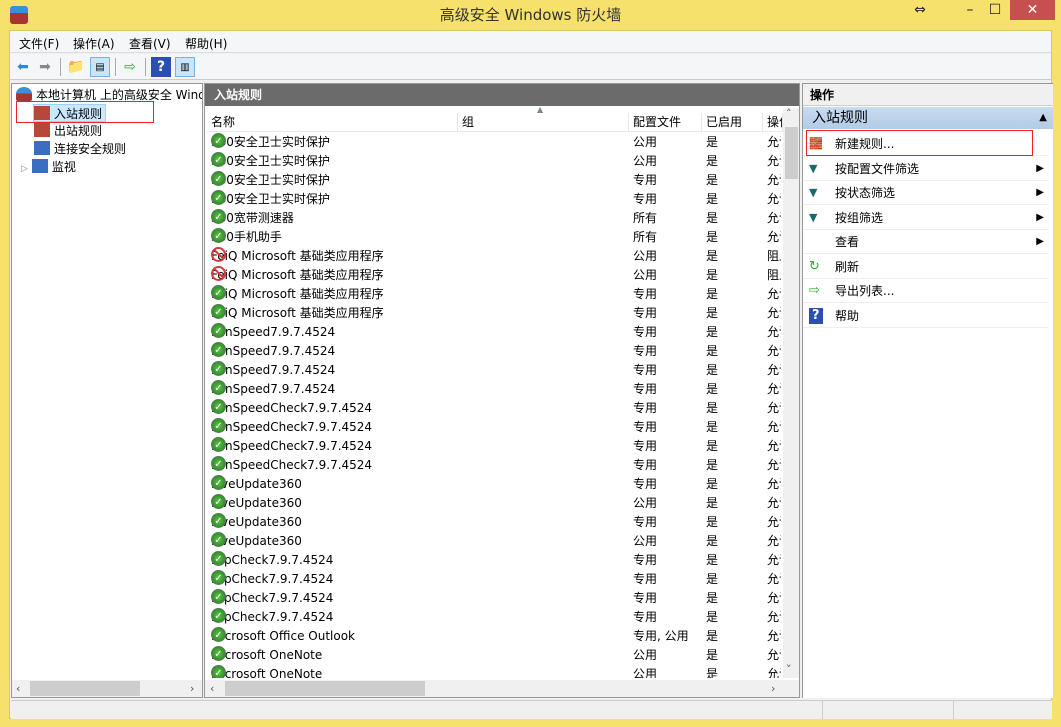 This screenshot has width=1061, height=727. What do you see at coordinates (791, 392) in the screenshot?
I see `rules-vscrollbar: ˄ ˅` at bounding box center [791, 392].